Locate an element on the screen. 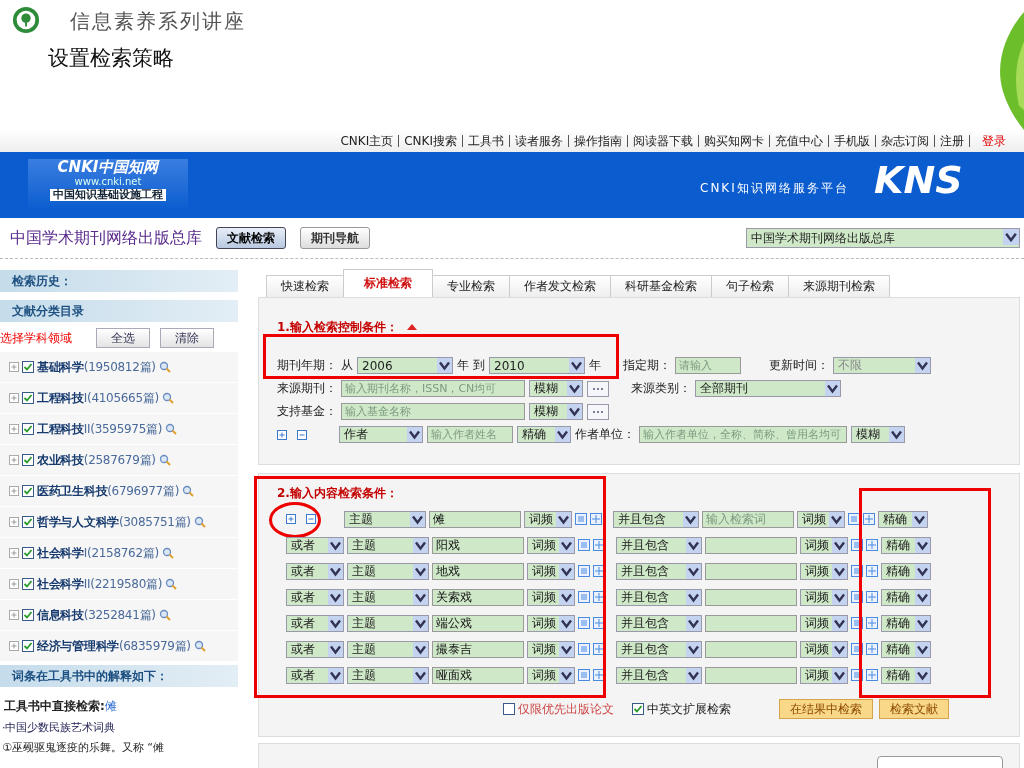  term-input: 地戏 is located at coordinates (478, 571).